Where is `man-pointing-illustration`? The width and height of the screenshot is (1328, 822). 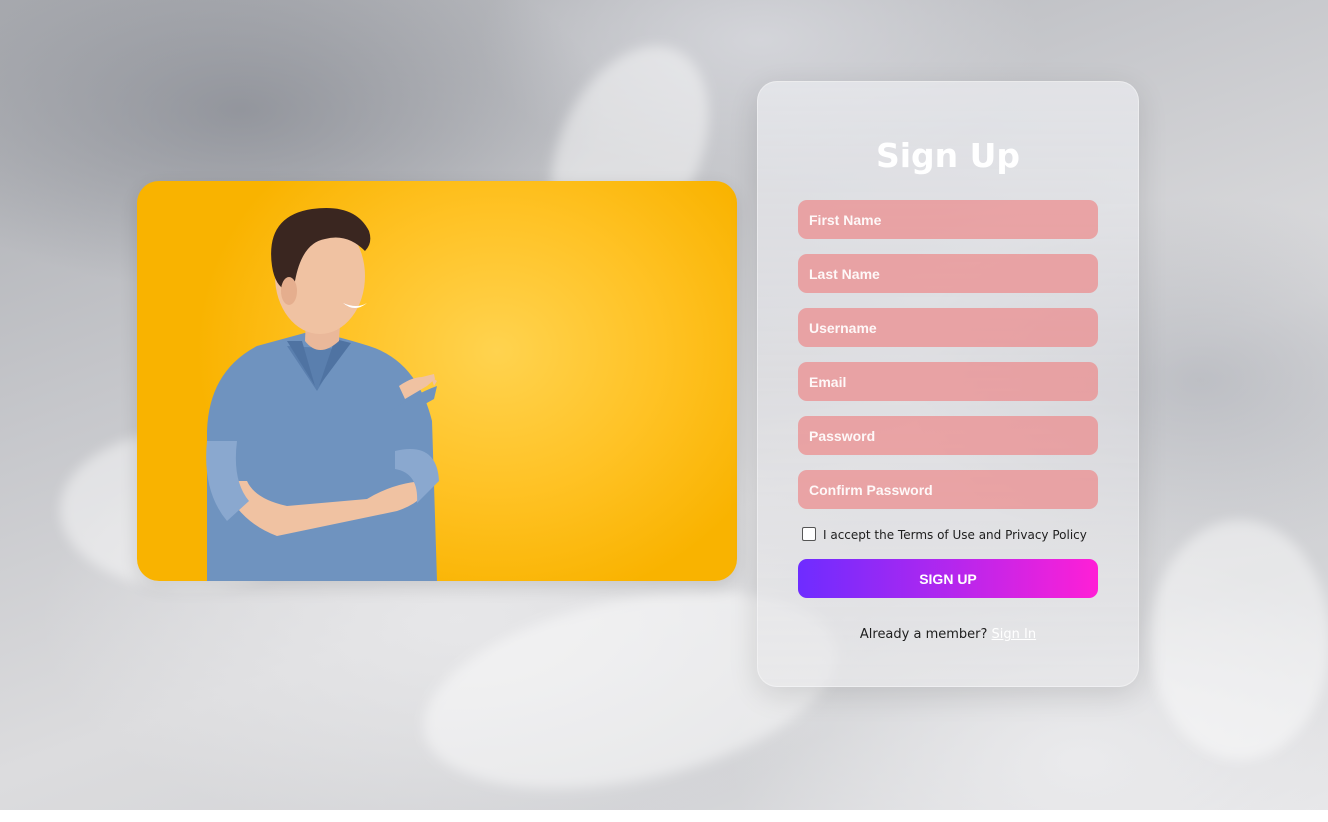 man-pointing-illustration is located at coordinates (322, 394).